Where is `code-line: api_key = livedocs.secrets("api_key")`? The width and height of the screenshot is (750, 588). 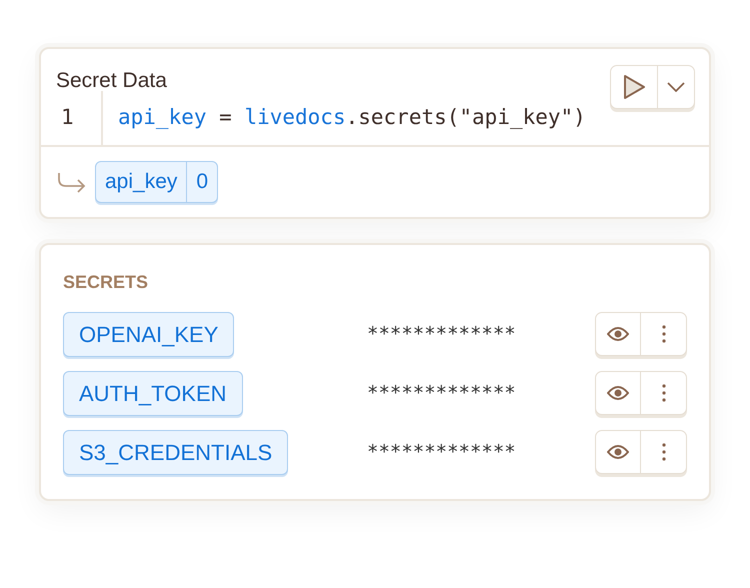
code-line: api_key = livedocs.secrets("api_key") is located at coordinates (351, 118).